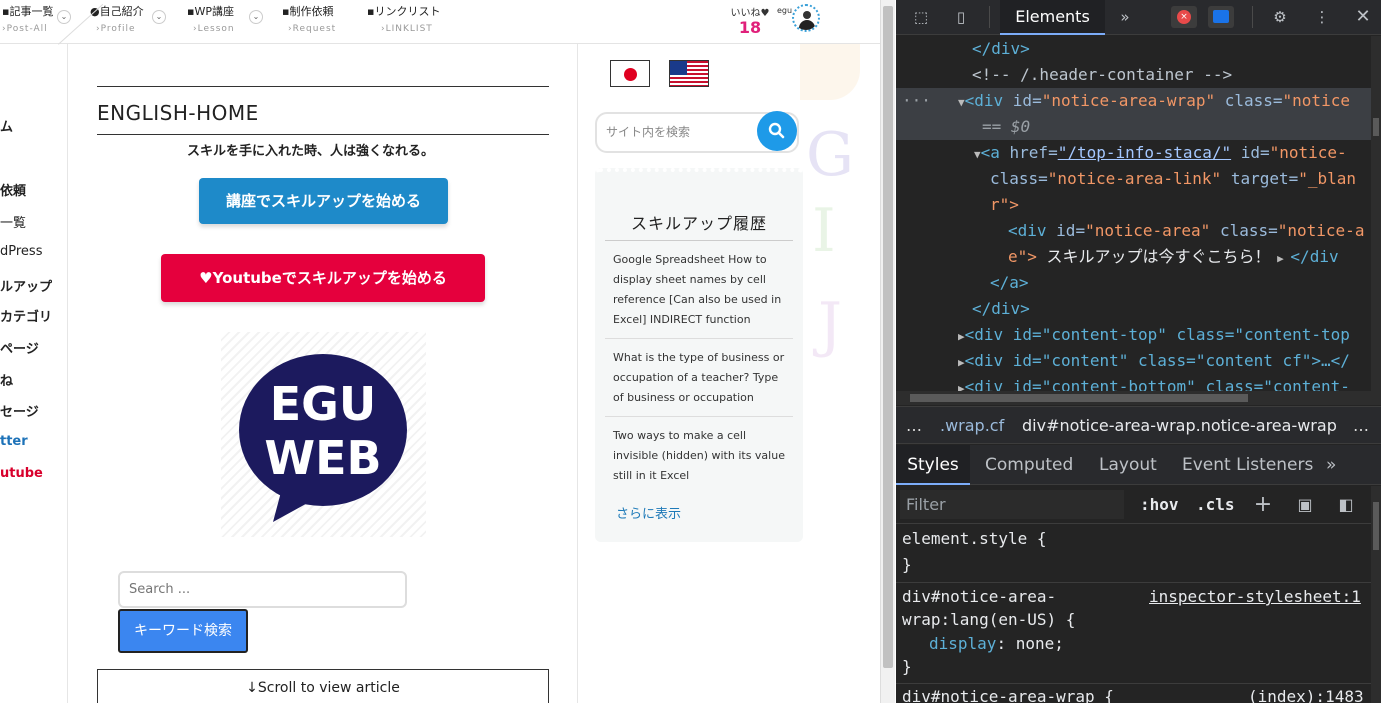 The height and width of the screenshot is (703, 1381). What do you see at coordinates (1186, 231) in the screenshot?
I see `dom-line: <div id="notice-area" class="notice-a` at bounding box center [1186, 231].